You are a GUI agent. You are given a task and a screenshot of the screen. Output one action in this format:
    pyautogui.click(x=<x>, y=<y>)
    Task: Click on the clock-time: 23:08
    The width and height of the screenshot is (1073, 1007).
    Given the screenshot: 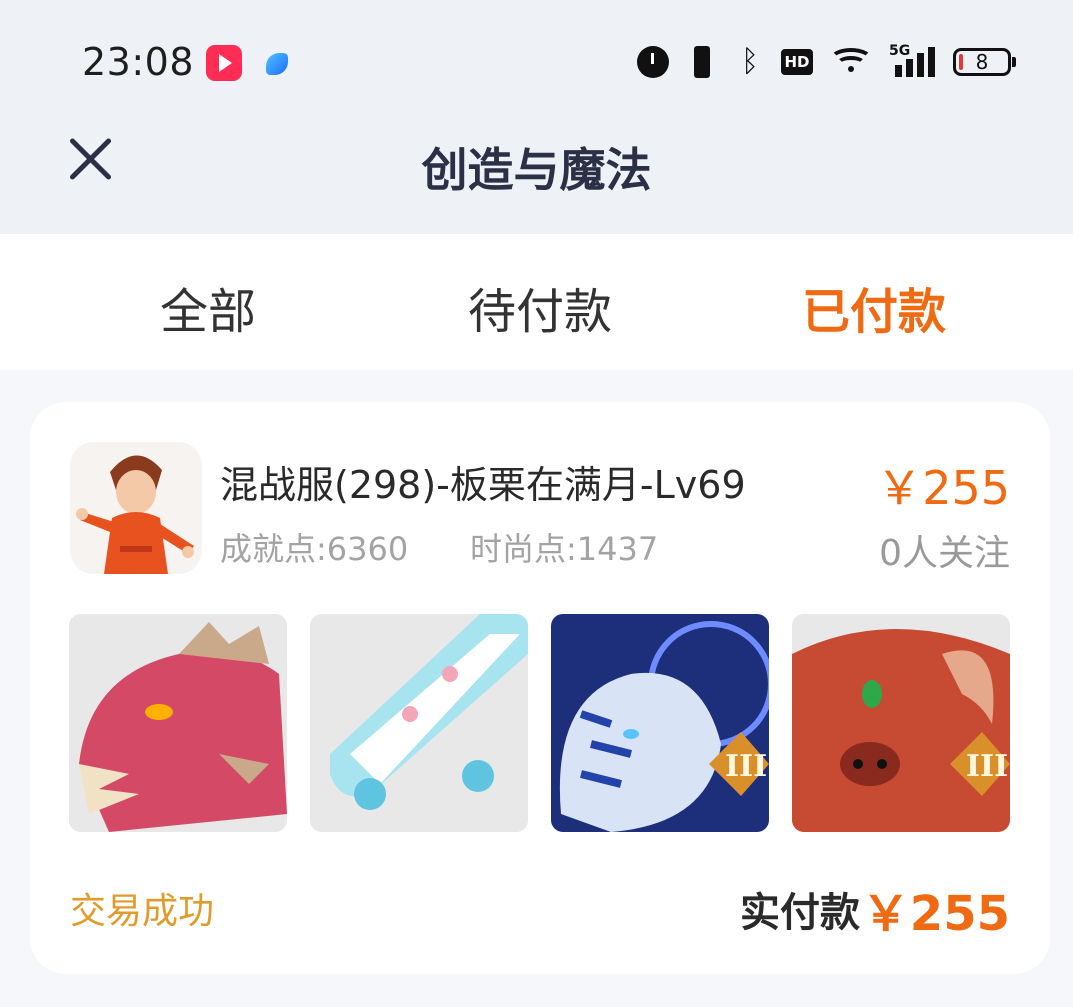 What is the action you would take?
    pyautogui.click(x=138, y=62)
    